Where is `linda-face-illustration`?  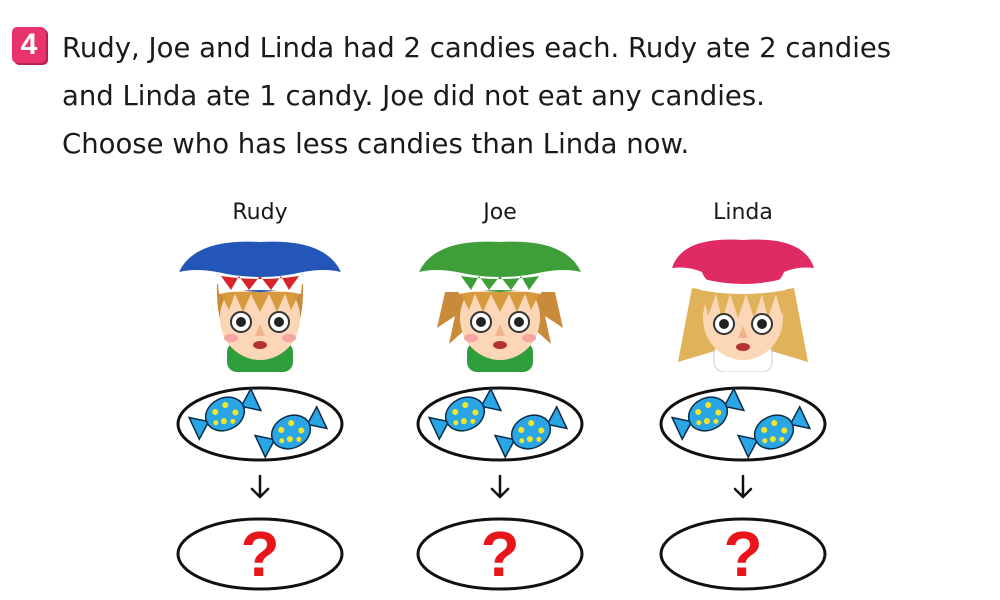 linda-face-illustration is located at coordinates (743, 305).